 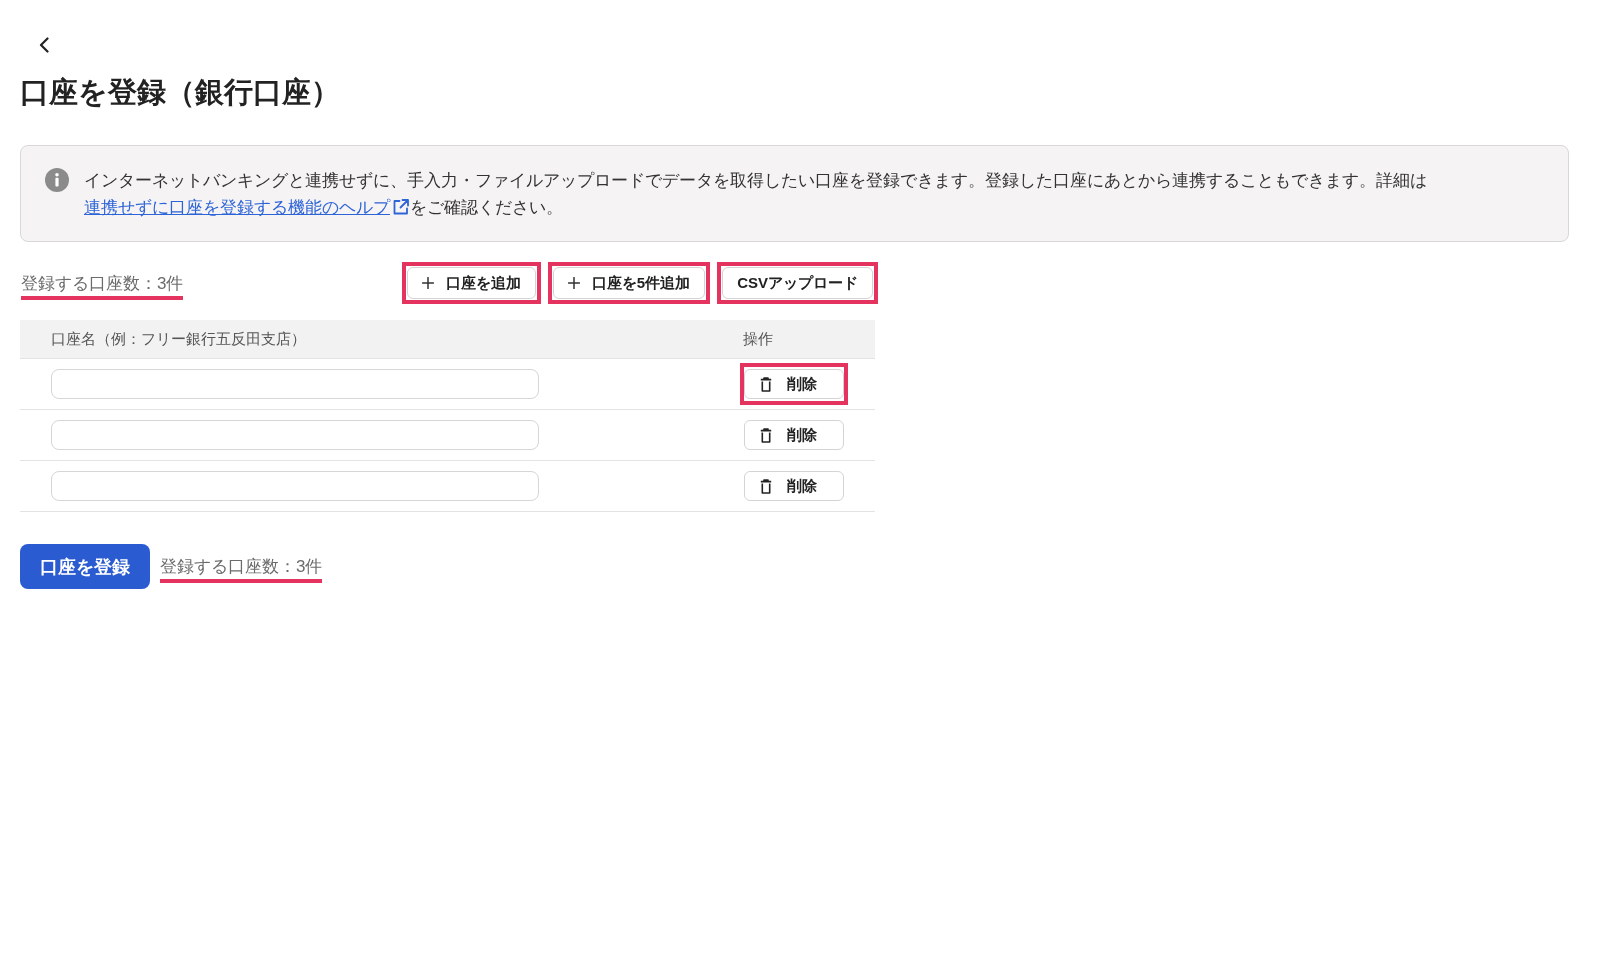 I want to click on back-icon, so click(x=44, y=45).